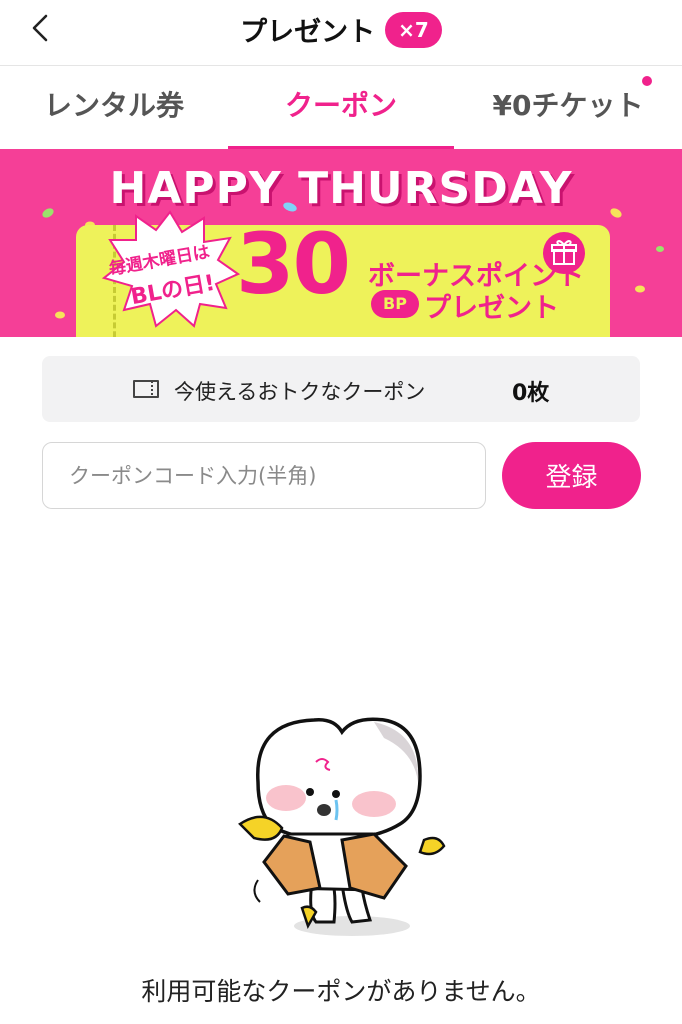 This screenshot has height=1024, width=682. What do you see at coordinates (491, 308) in the screenshot?
I see `present-label: プレゼント` at bounding box center [491, 308].